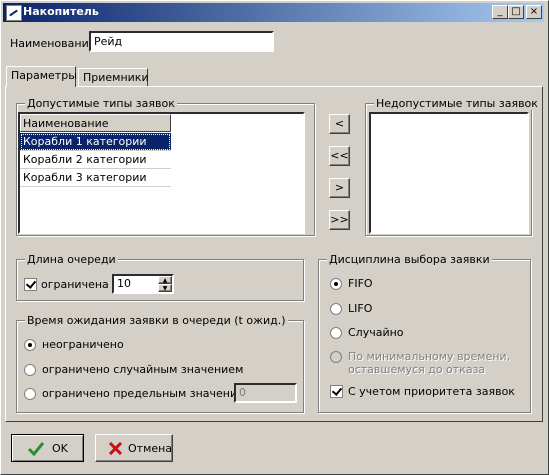 The image size is (549, 475). I want to click on app-icon, so click(14, 13).